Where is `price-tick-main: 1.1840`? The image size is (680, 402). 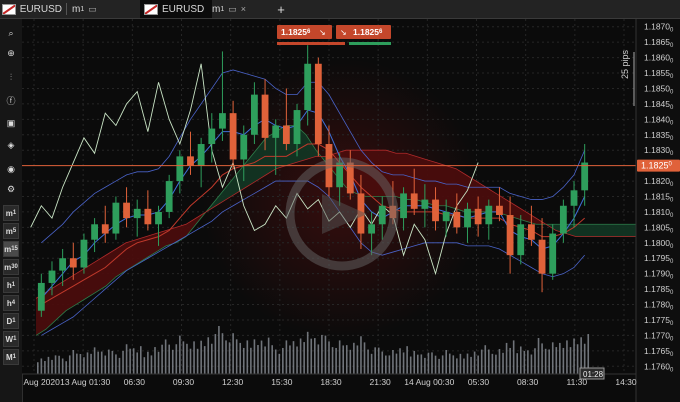 price-tick-main: 1.1840 is located at coordinates (657, 119).